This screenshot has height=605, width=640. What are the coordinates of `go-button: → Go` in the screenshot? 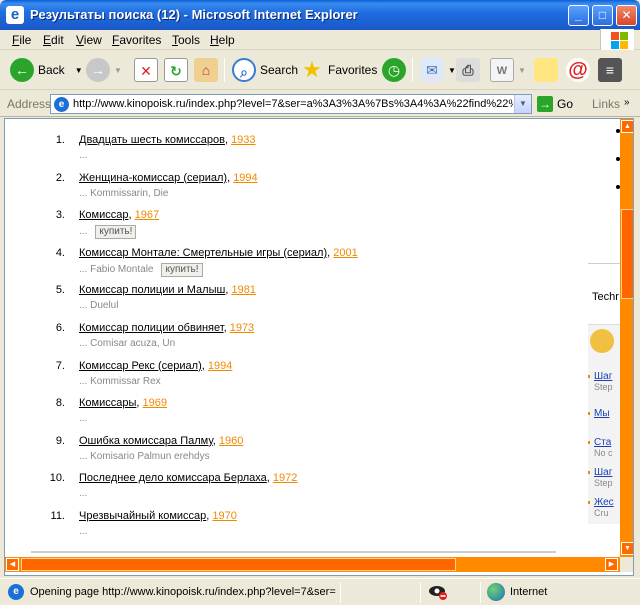 It's located at (555, 104).